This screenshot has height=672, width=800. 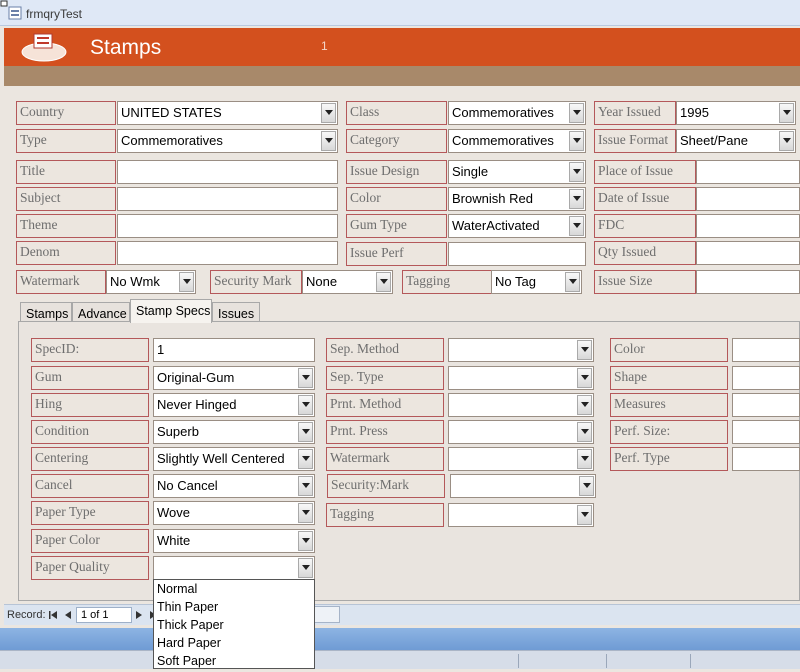 I want to click on prnt-press-combo, so click(x=521, y=432).